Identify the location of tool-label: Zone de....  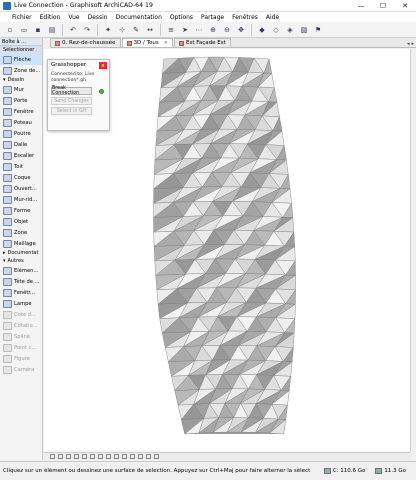
(27, 70).